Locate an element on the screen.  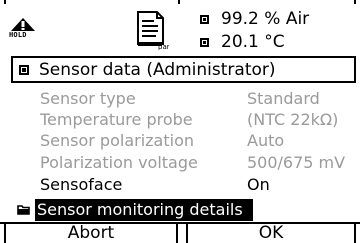
row-label: Sensor type is located at coordinates (88, 98).